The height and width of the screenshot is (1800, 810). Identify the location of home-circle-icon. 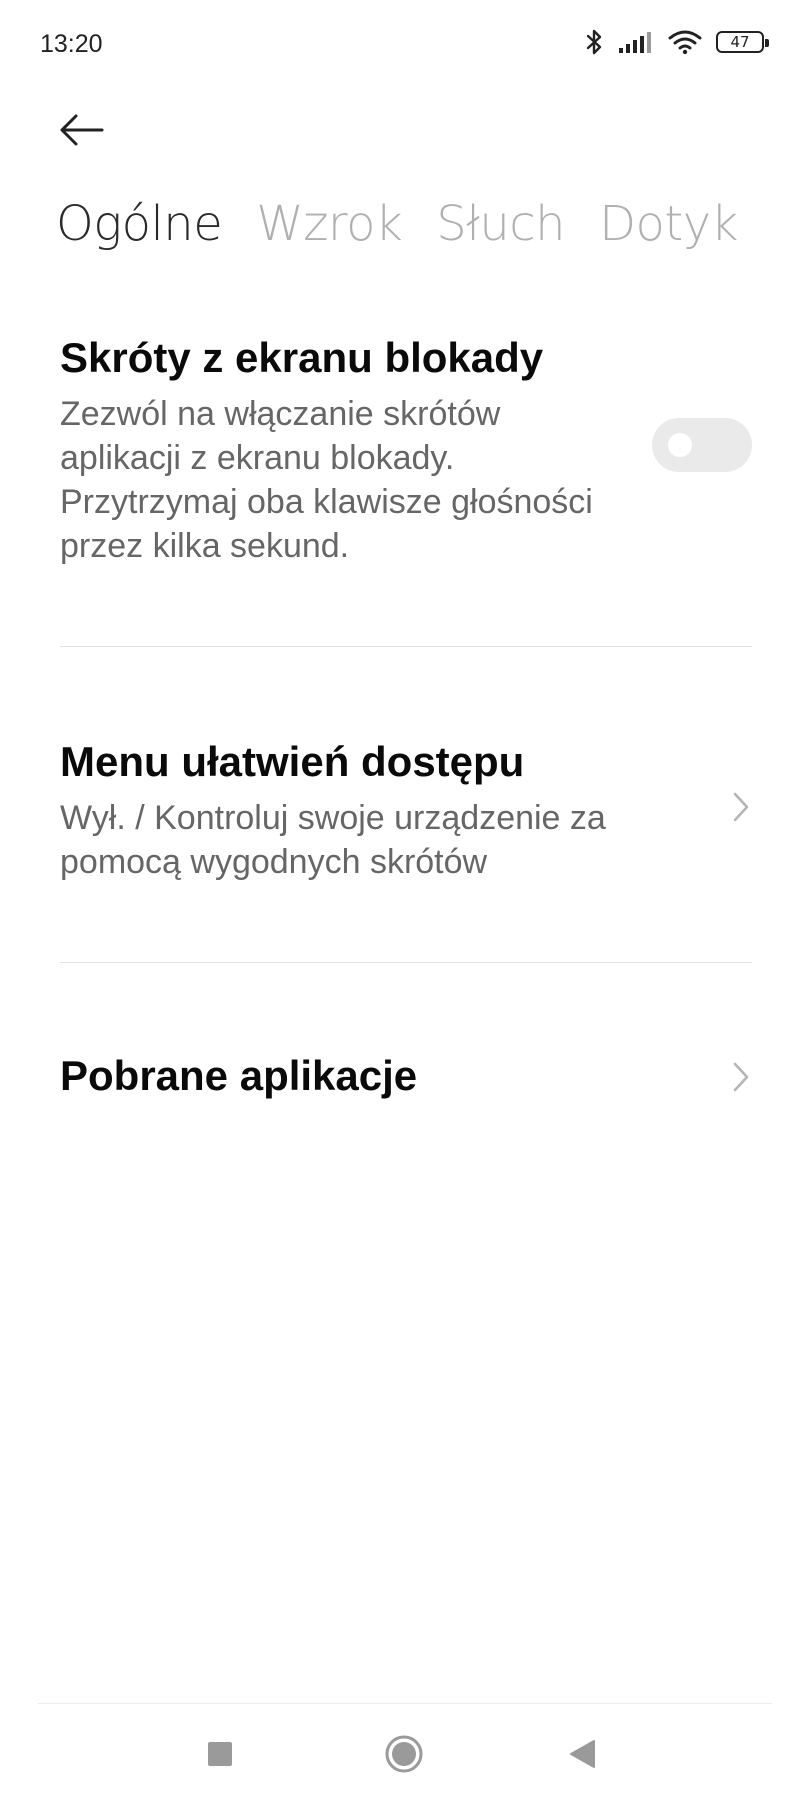
(404, 1756).